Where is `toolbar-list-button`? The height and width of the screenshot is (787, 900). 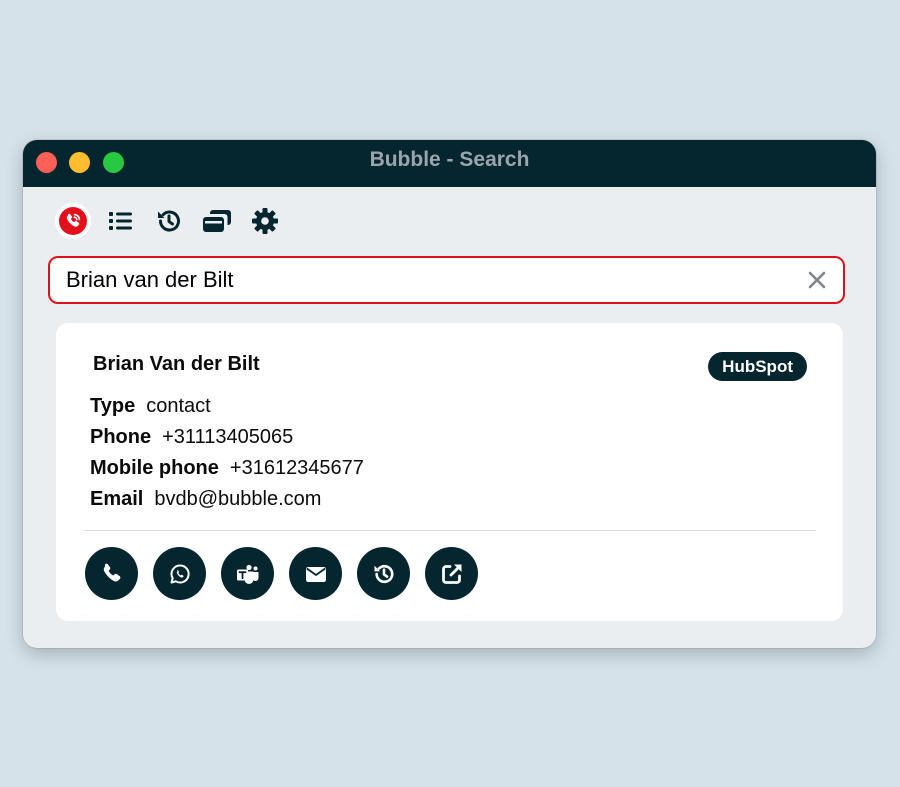 toolbar-list-button is located at coordinates (121, 221).